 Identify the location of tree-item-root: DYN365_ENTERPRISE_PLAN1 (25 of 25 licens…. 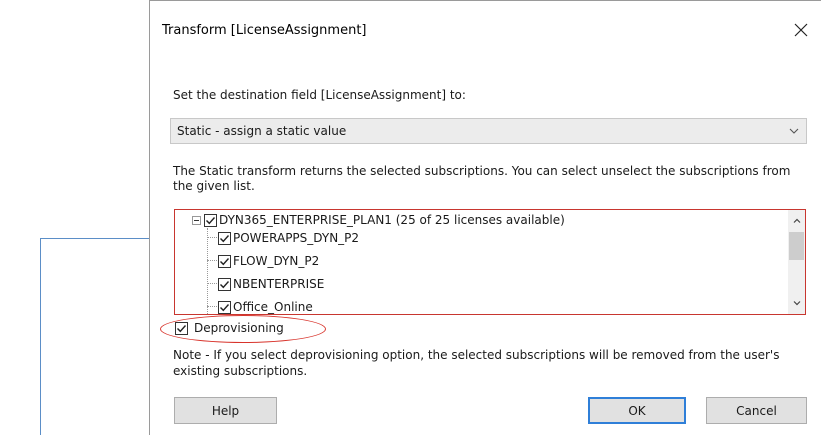
(378, 220).